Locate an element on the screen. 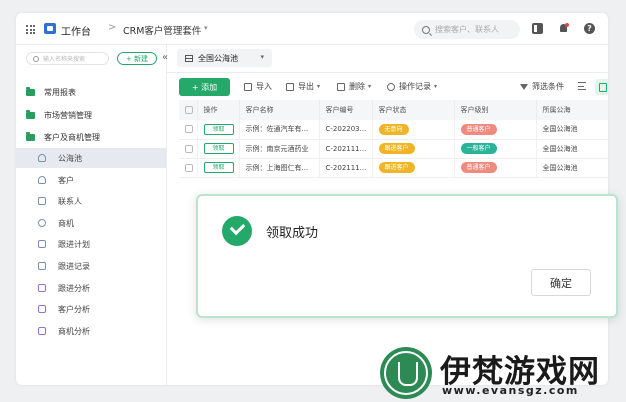 Image resolution: width=626 pixels, height=402 pixels. sidebar-search-input: 输入名称来搜索 is located at coordinates (67, 58).